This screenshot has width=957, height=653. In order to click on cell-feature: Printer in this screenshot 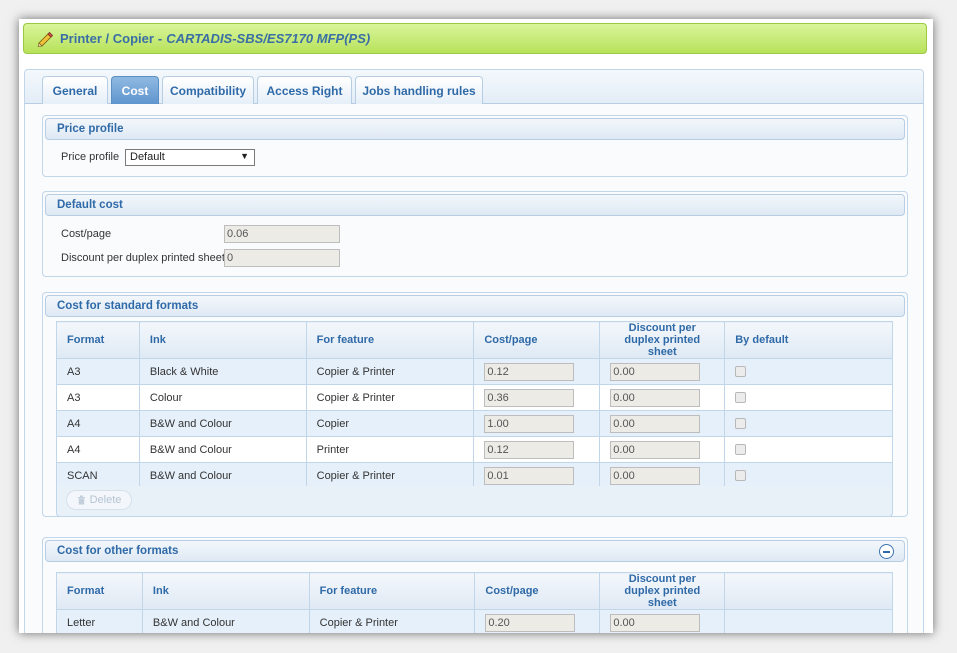, I will do `click(390, 449)`.